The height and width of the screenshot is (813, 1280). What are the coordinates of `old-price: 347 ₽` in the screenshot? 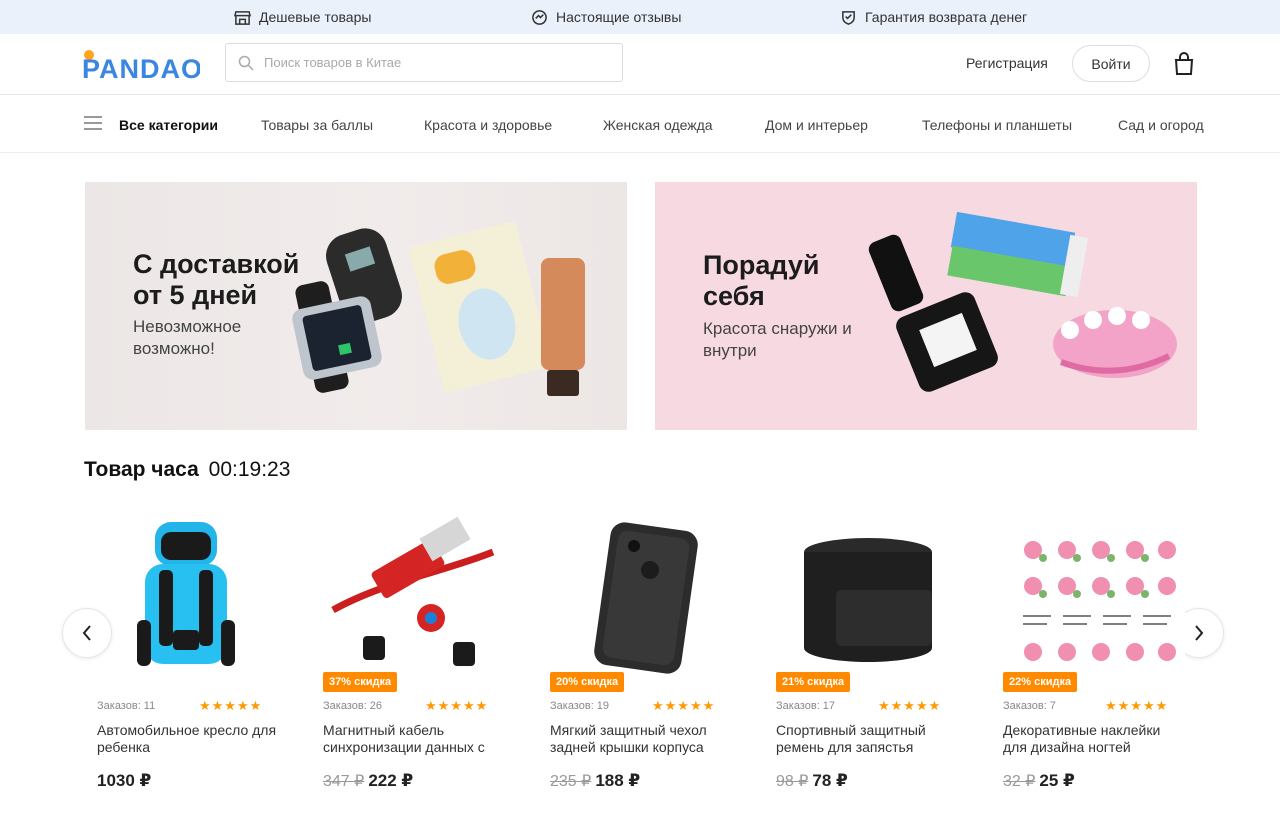 It's located at (344, 781).